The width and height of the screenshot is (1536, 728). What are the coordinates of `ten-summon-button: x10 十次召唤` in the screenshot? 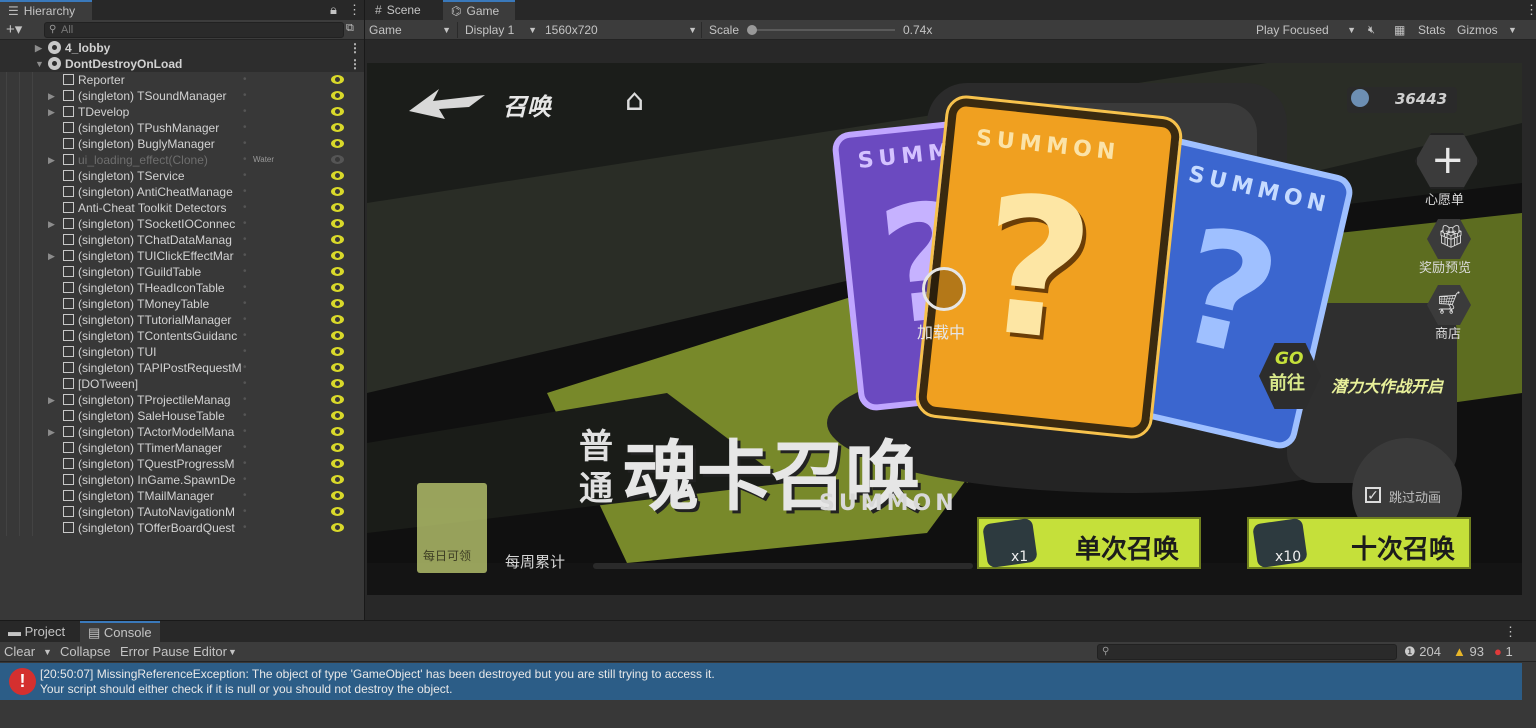 It's located at (1359, 543).